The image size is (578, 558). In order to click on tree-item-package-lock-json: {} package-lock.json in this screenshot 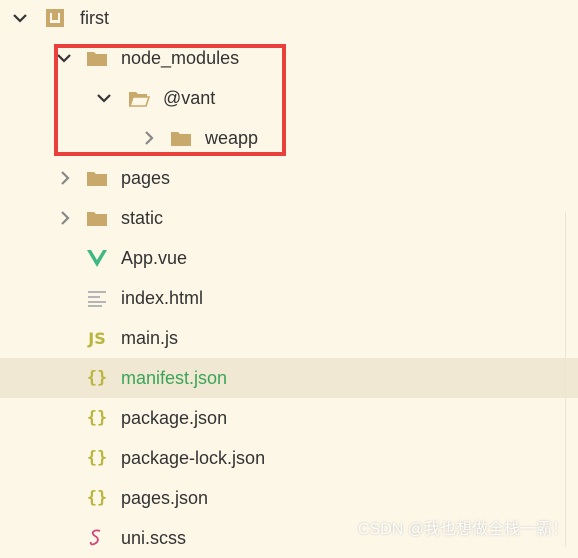, I will do `click(289, 458)`.